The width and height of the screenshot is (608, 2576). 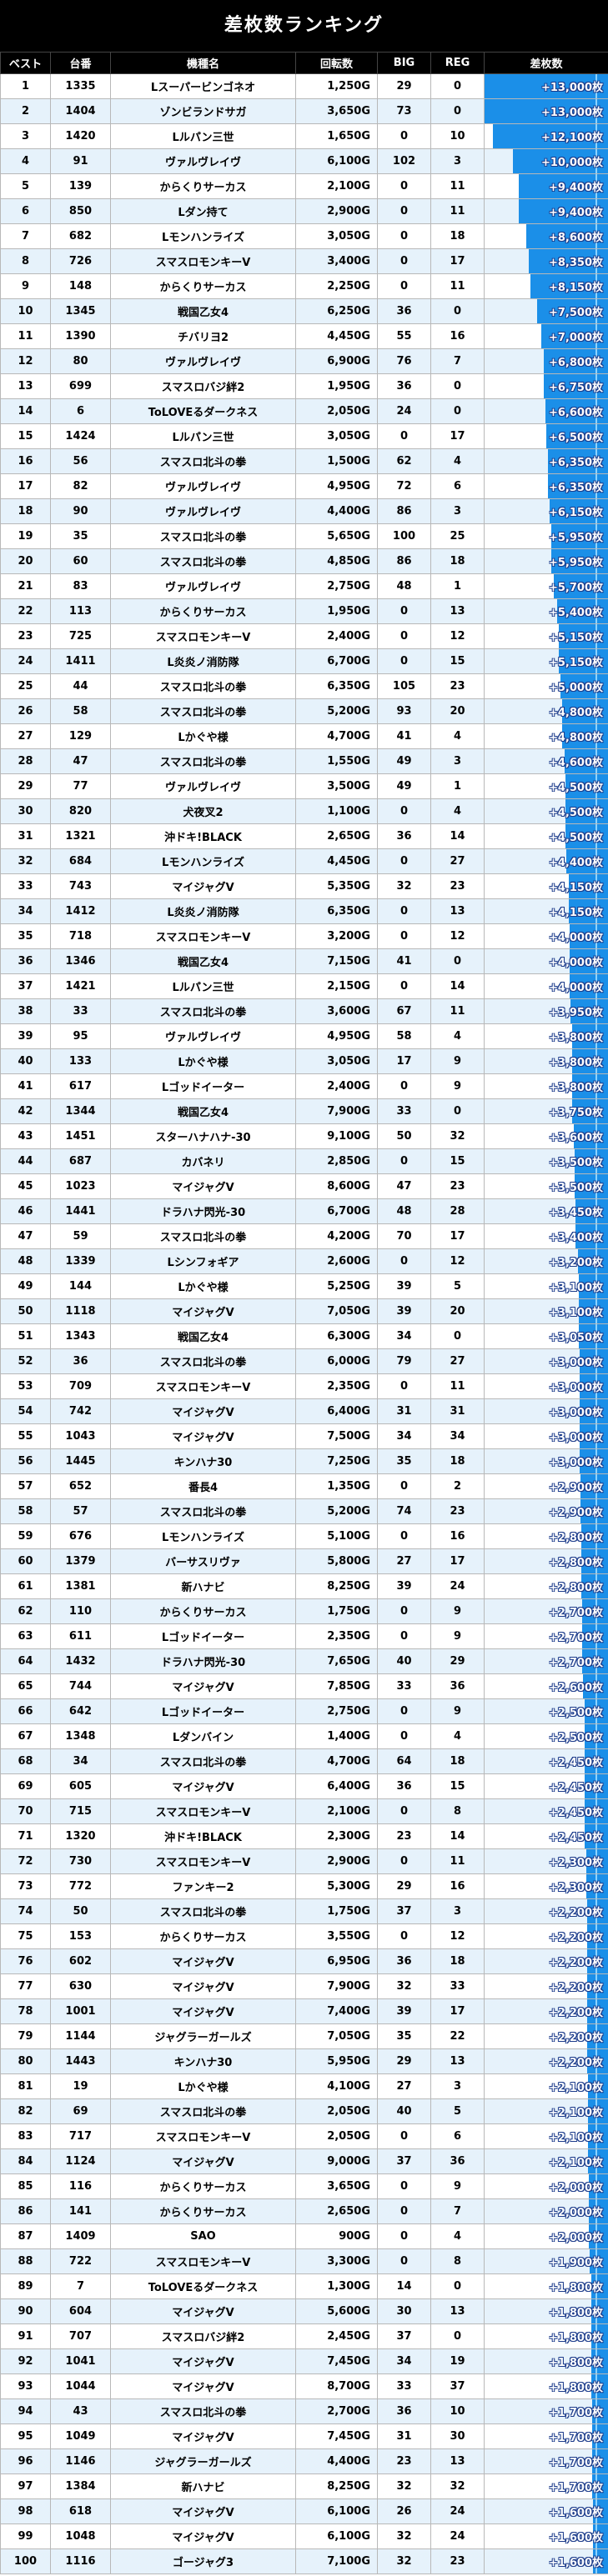 I want to click on cell-machine-number: 44, so click(x=81, y=686).